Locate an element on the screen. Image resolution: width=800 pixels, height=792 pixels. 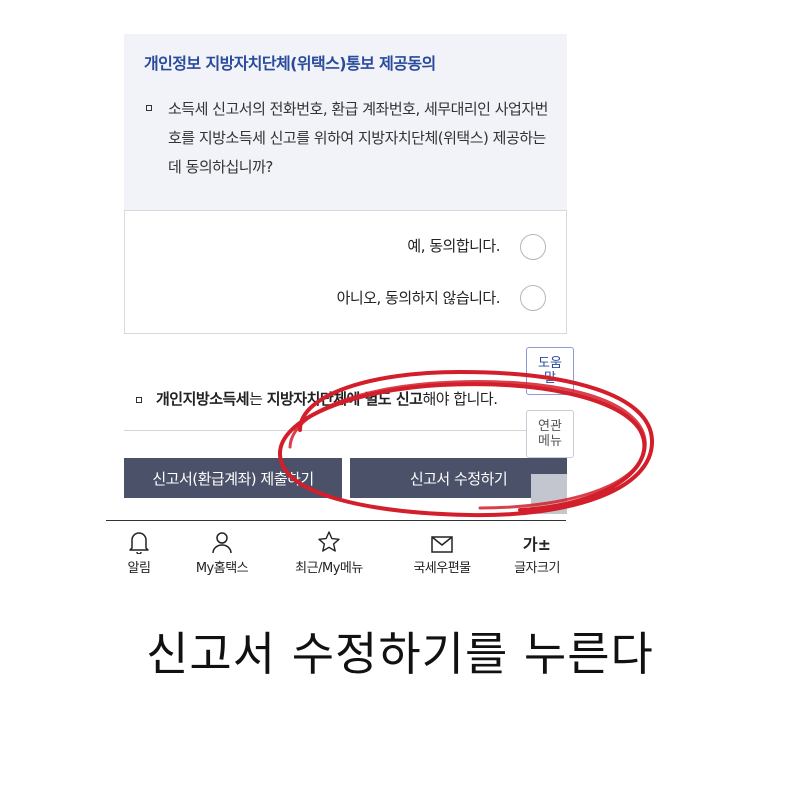
tab-my-label: My홈택스 is located at coordinates (222, 568).